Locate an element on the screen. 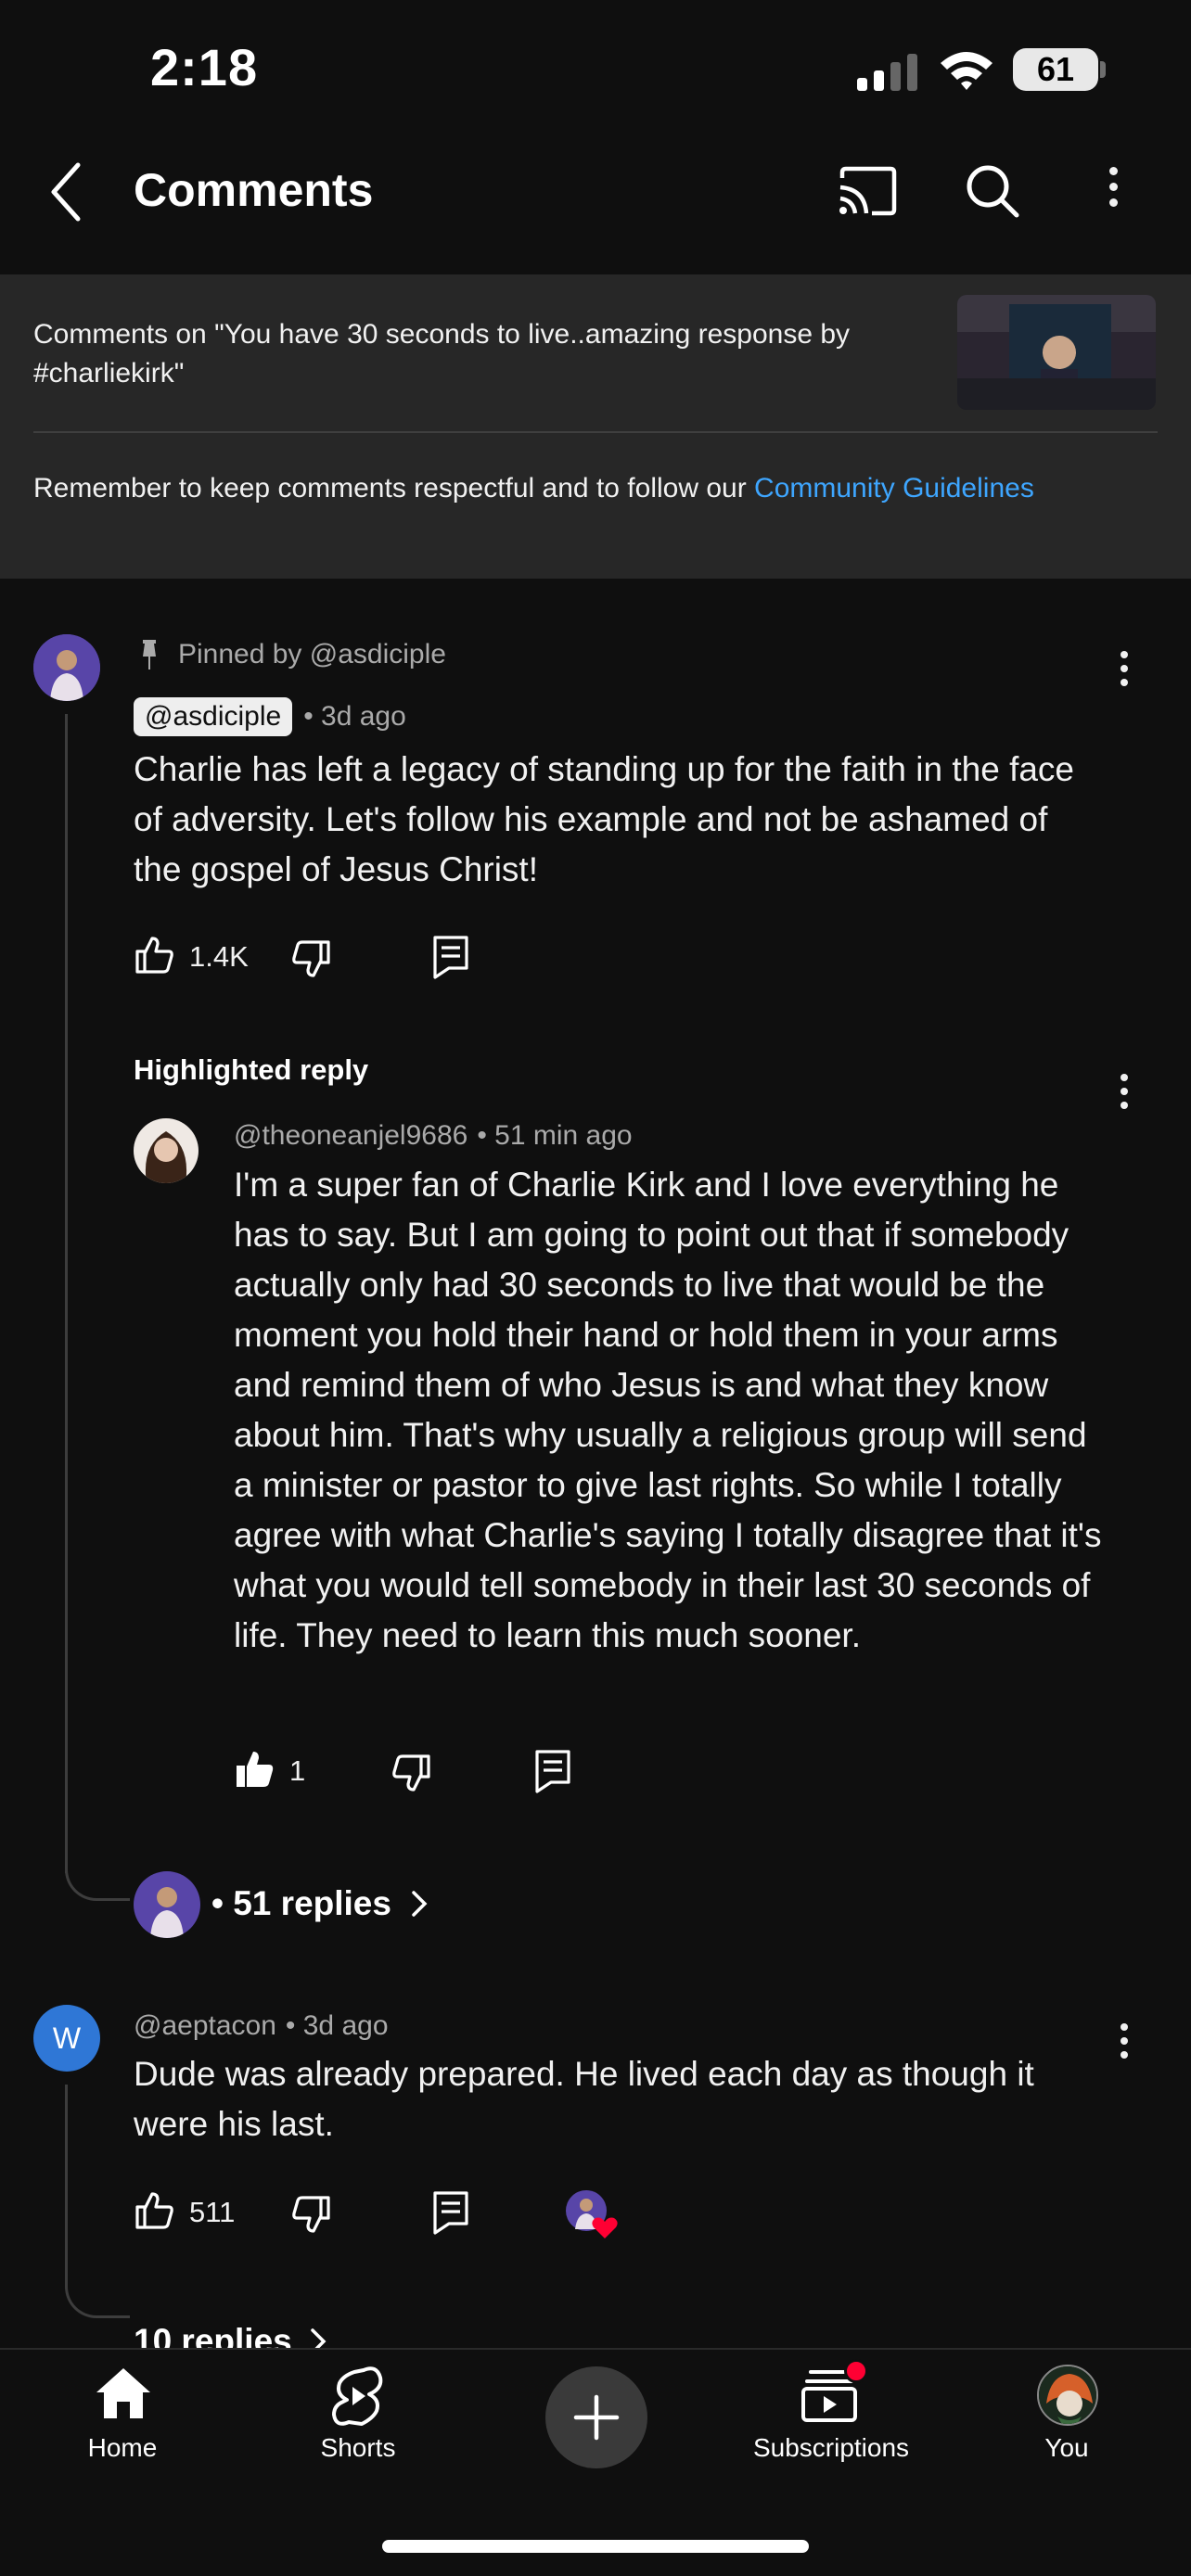  notification-dot is located at coordinates (856, 2371).